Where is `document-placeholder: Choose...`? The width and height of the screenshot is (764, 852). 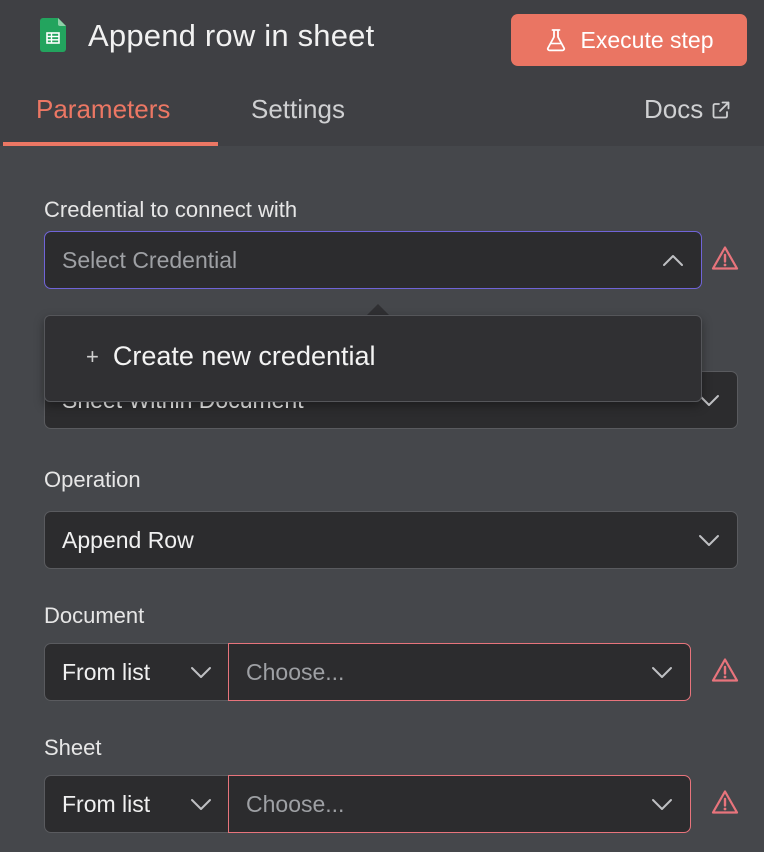 document-placeholder: Choose... is located at coordinates (295, 671).